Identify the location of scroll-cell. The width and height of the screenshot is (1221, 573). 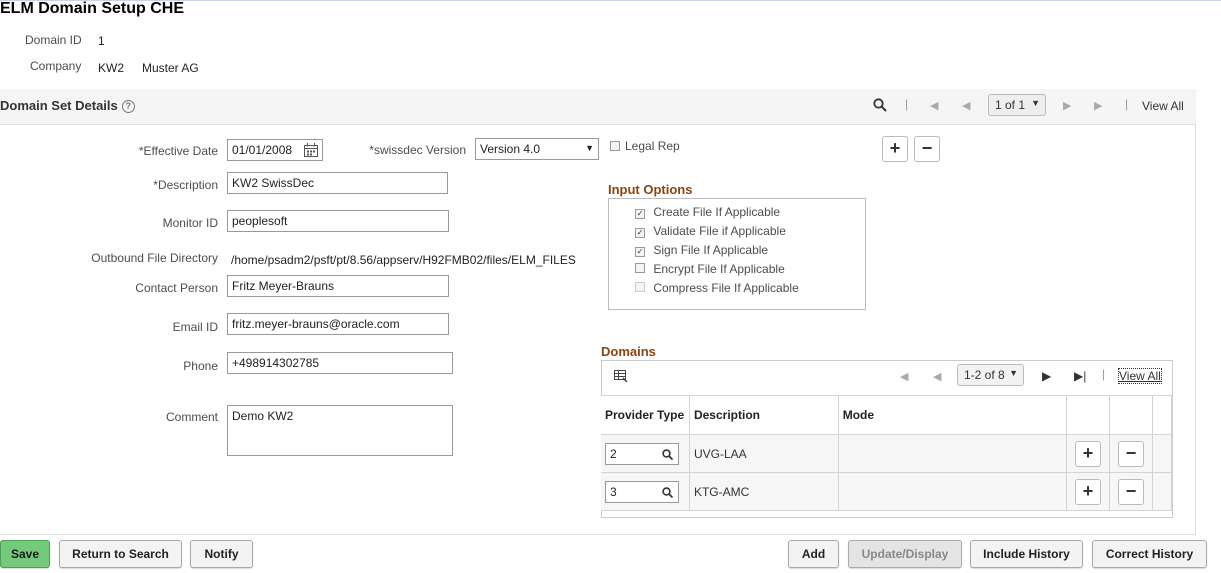
(1162, 453).